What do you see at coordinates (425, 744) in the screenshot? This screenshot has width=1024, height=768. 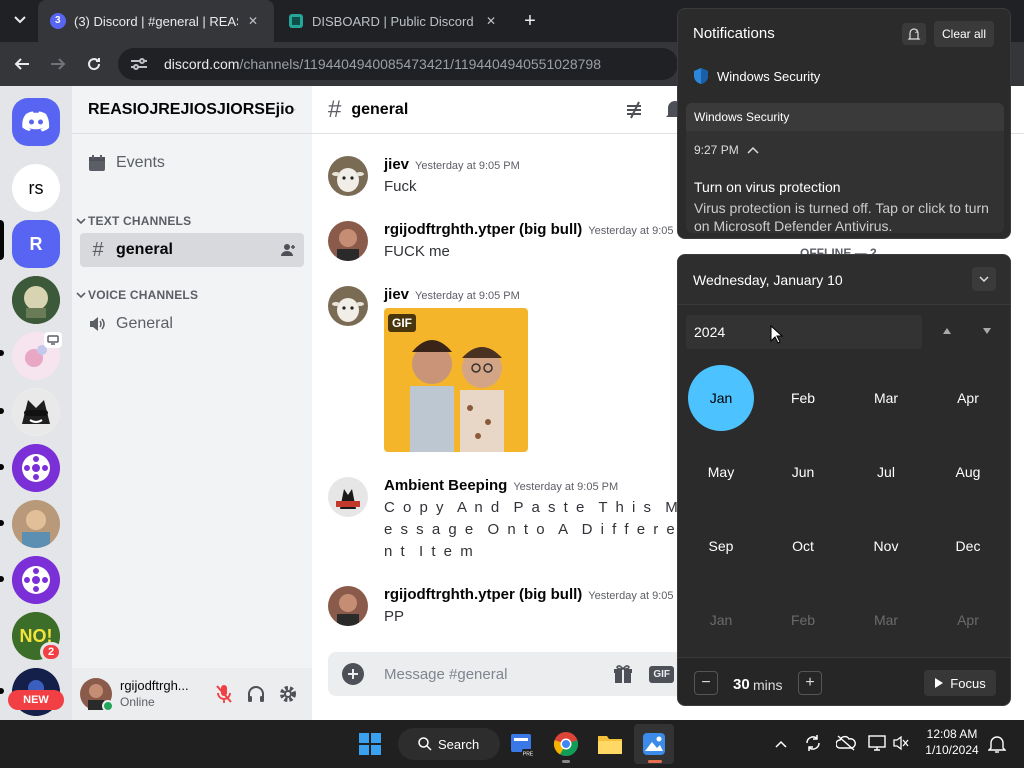 I see `search-icon` at bounding box center [425, 744].